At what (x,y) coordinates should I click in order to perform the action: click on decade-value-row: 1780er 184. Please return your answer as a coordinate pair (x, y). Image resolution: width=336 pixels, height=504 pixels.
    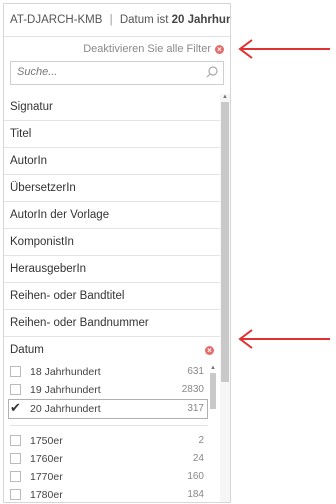
    Looking at the image, I should click on (112, 494).